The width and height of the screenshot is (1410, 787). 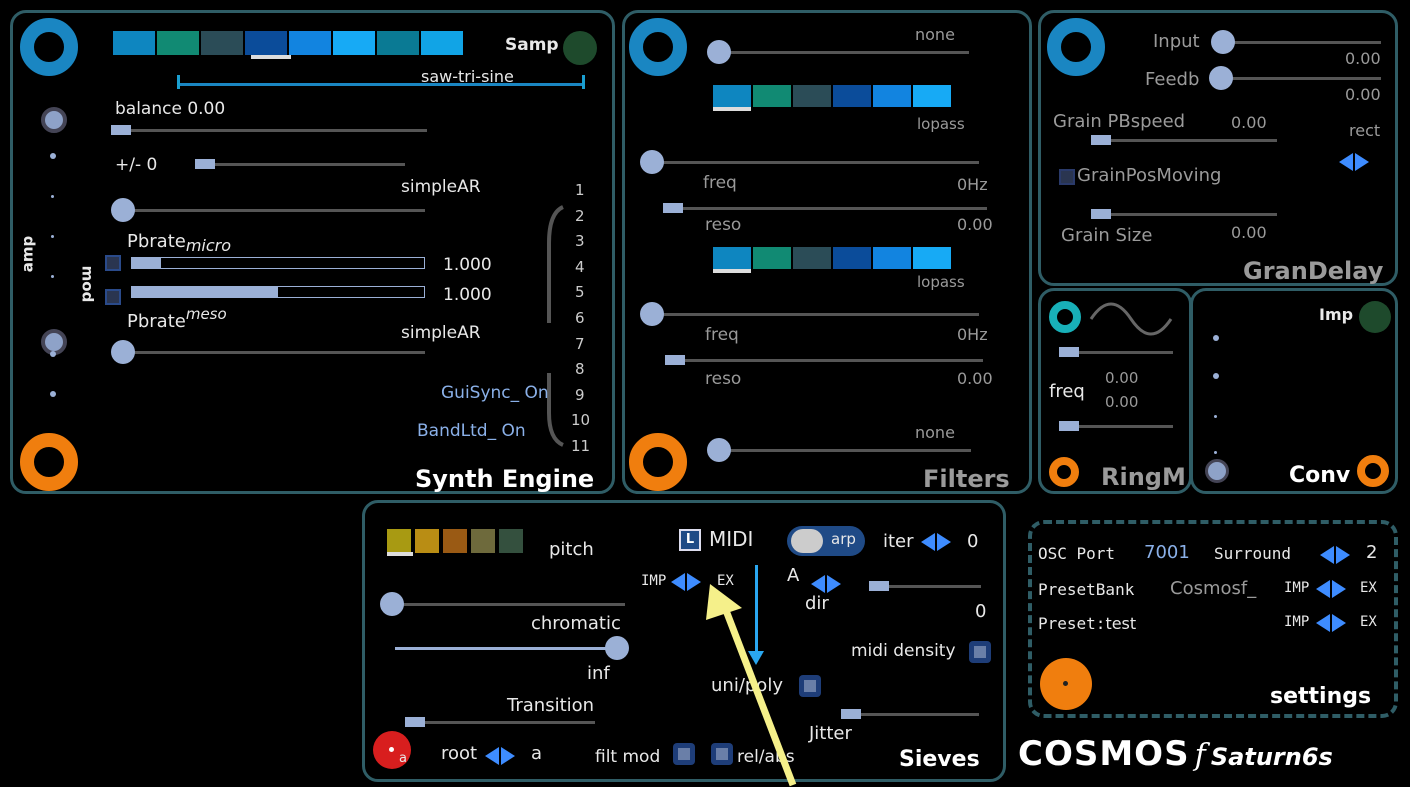 I want to click on env2-slider, so click(x=272, y=352).